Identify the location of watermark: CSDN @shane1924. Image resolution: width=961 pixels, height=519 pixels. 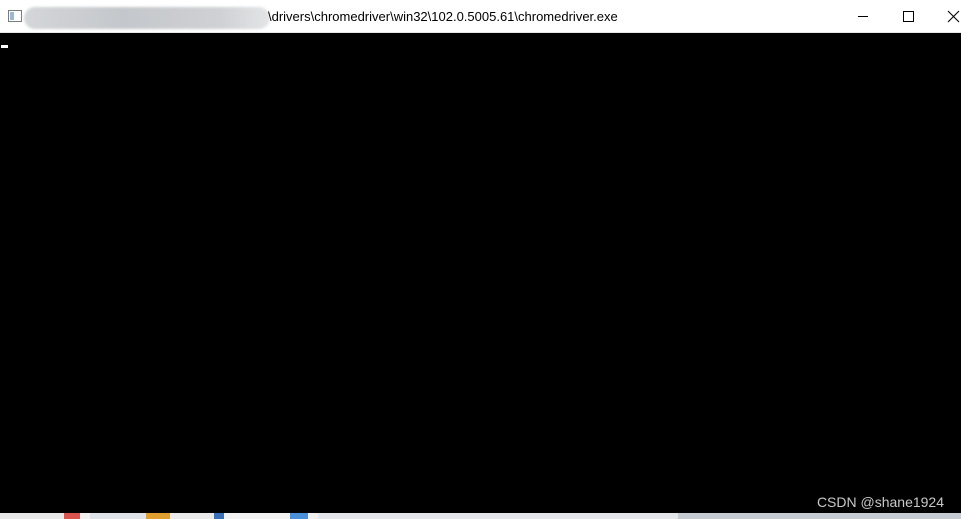
(880, 502).